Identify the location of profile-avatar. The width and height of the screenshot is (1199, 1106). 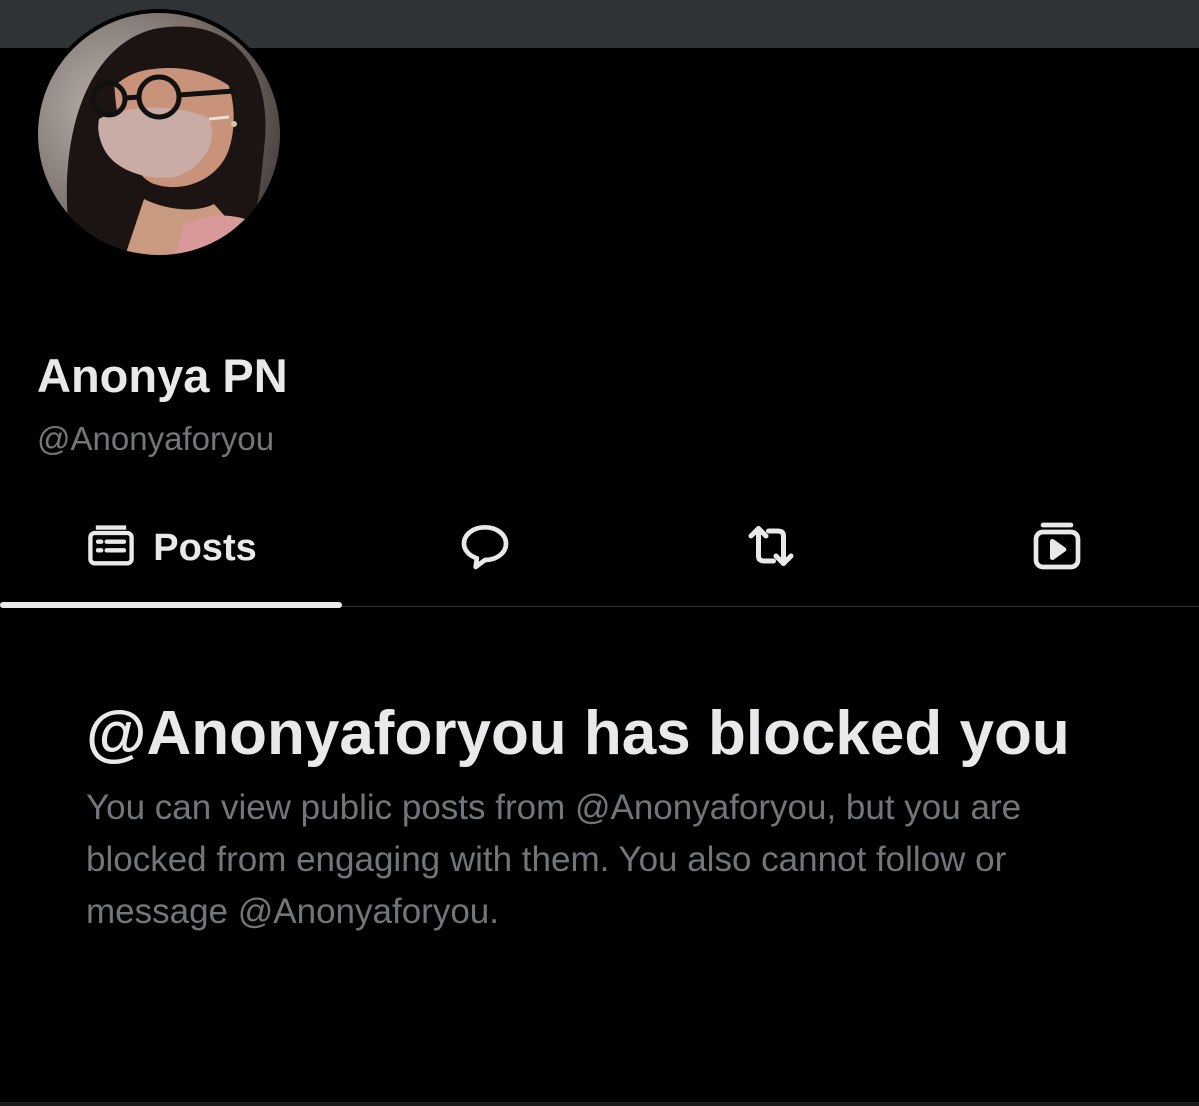
(159, 134).